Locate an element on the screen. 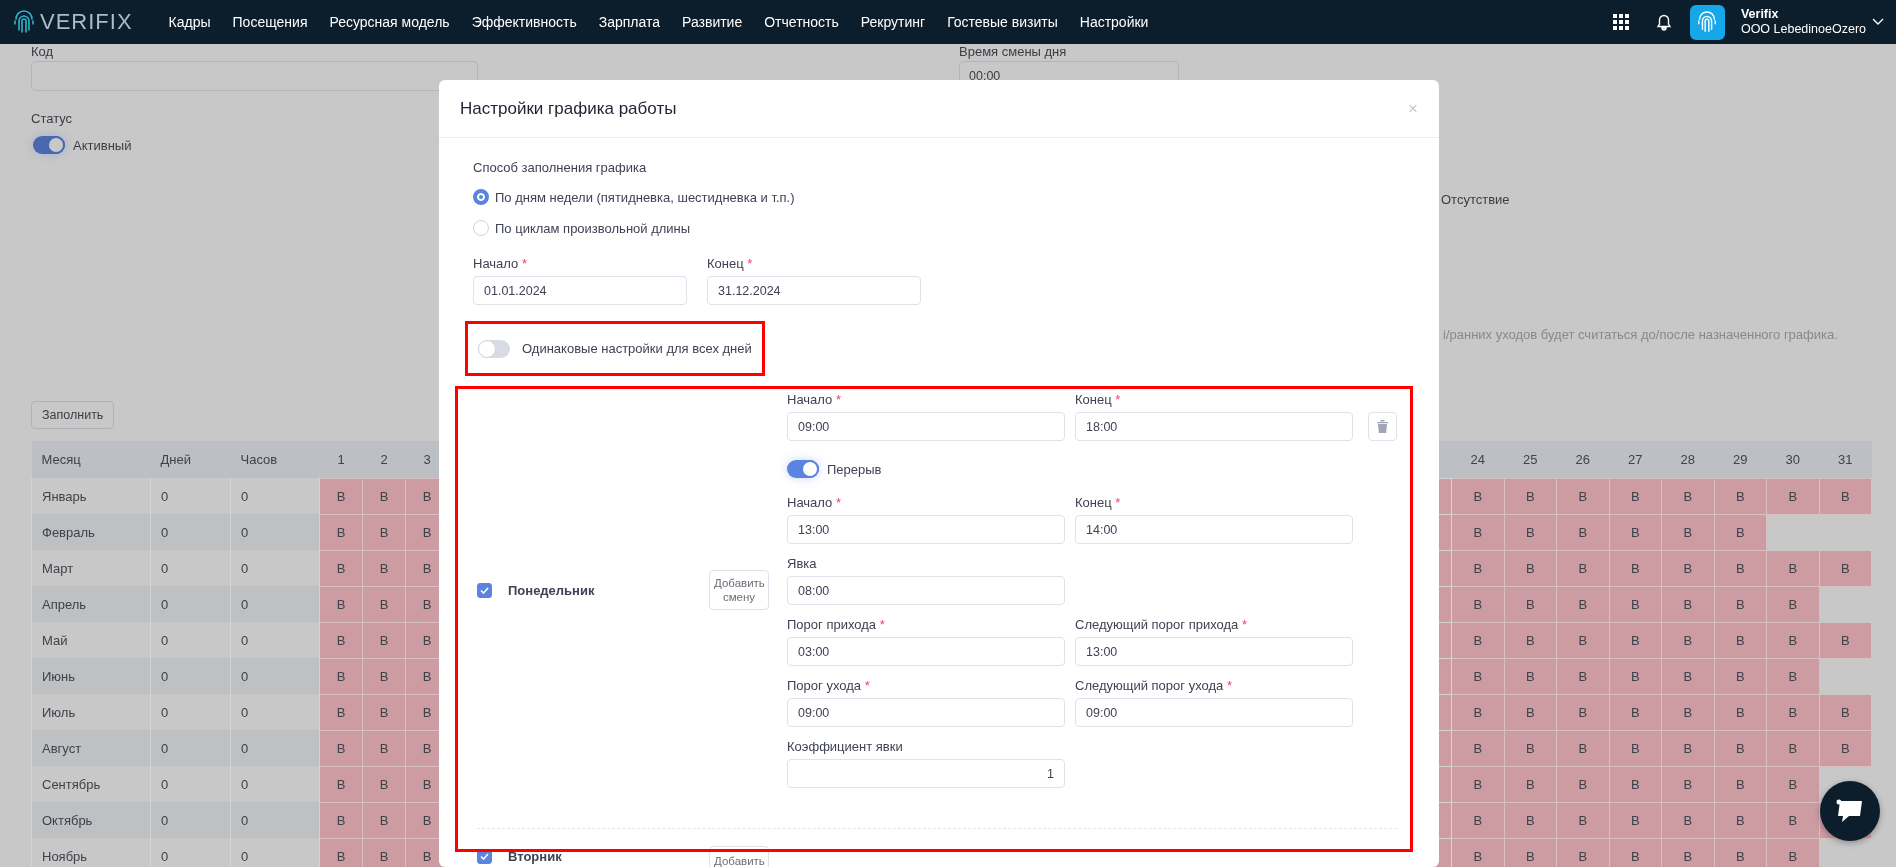 The image size is (1896, 867). nav-item: Развитие is located at coordinates (712, 22).